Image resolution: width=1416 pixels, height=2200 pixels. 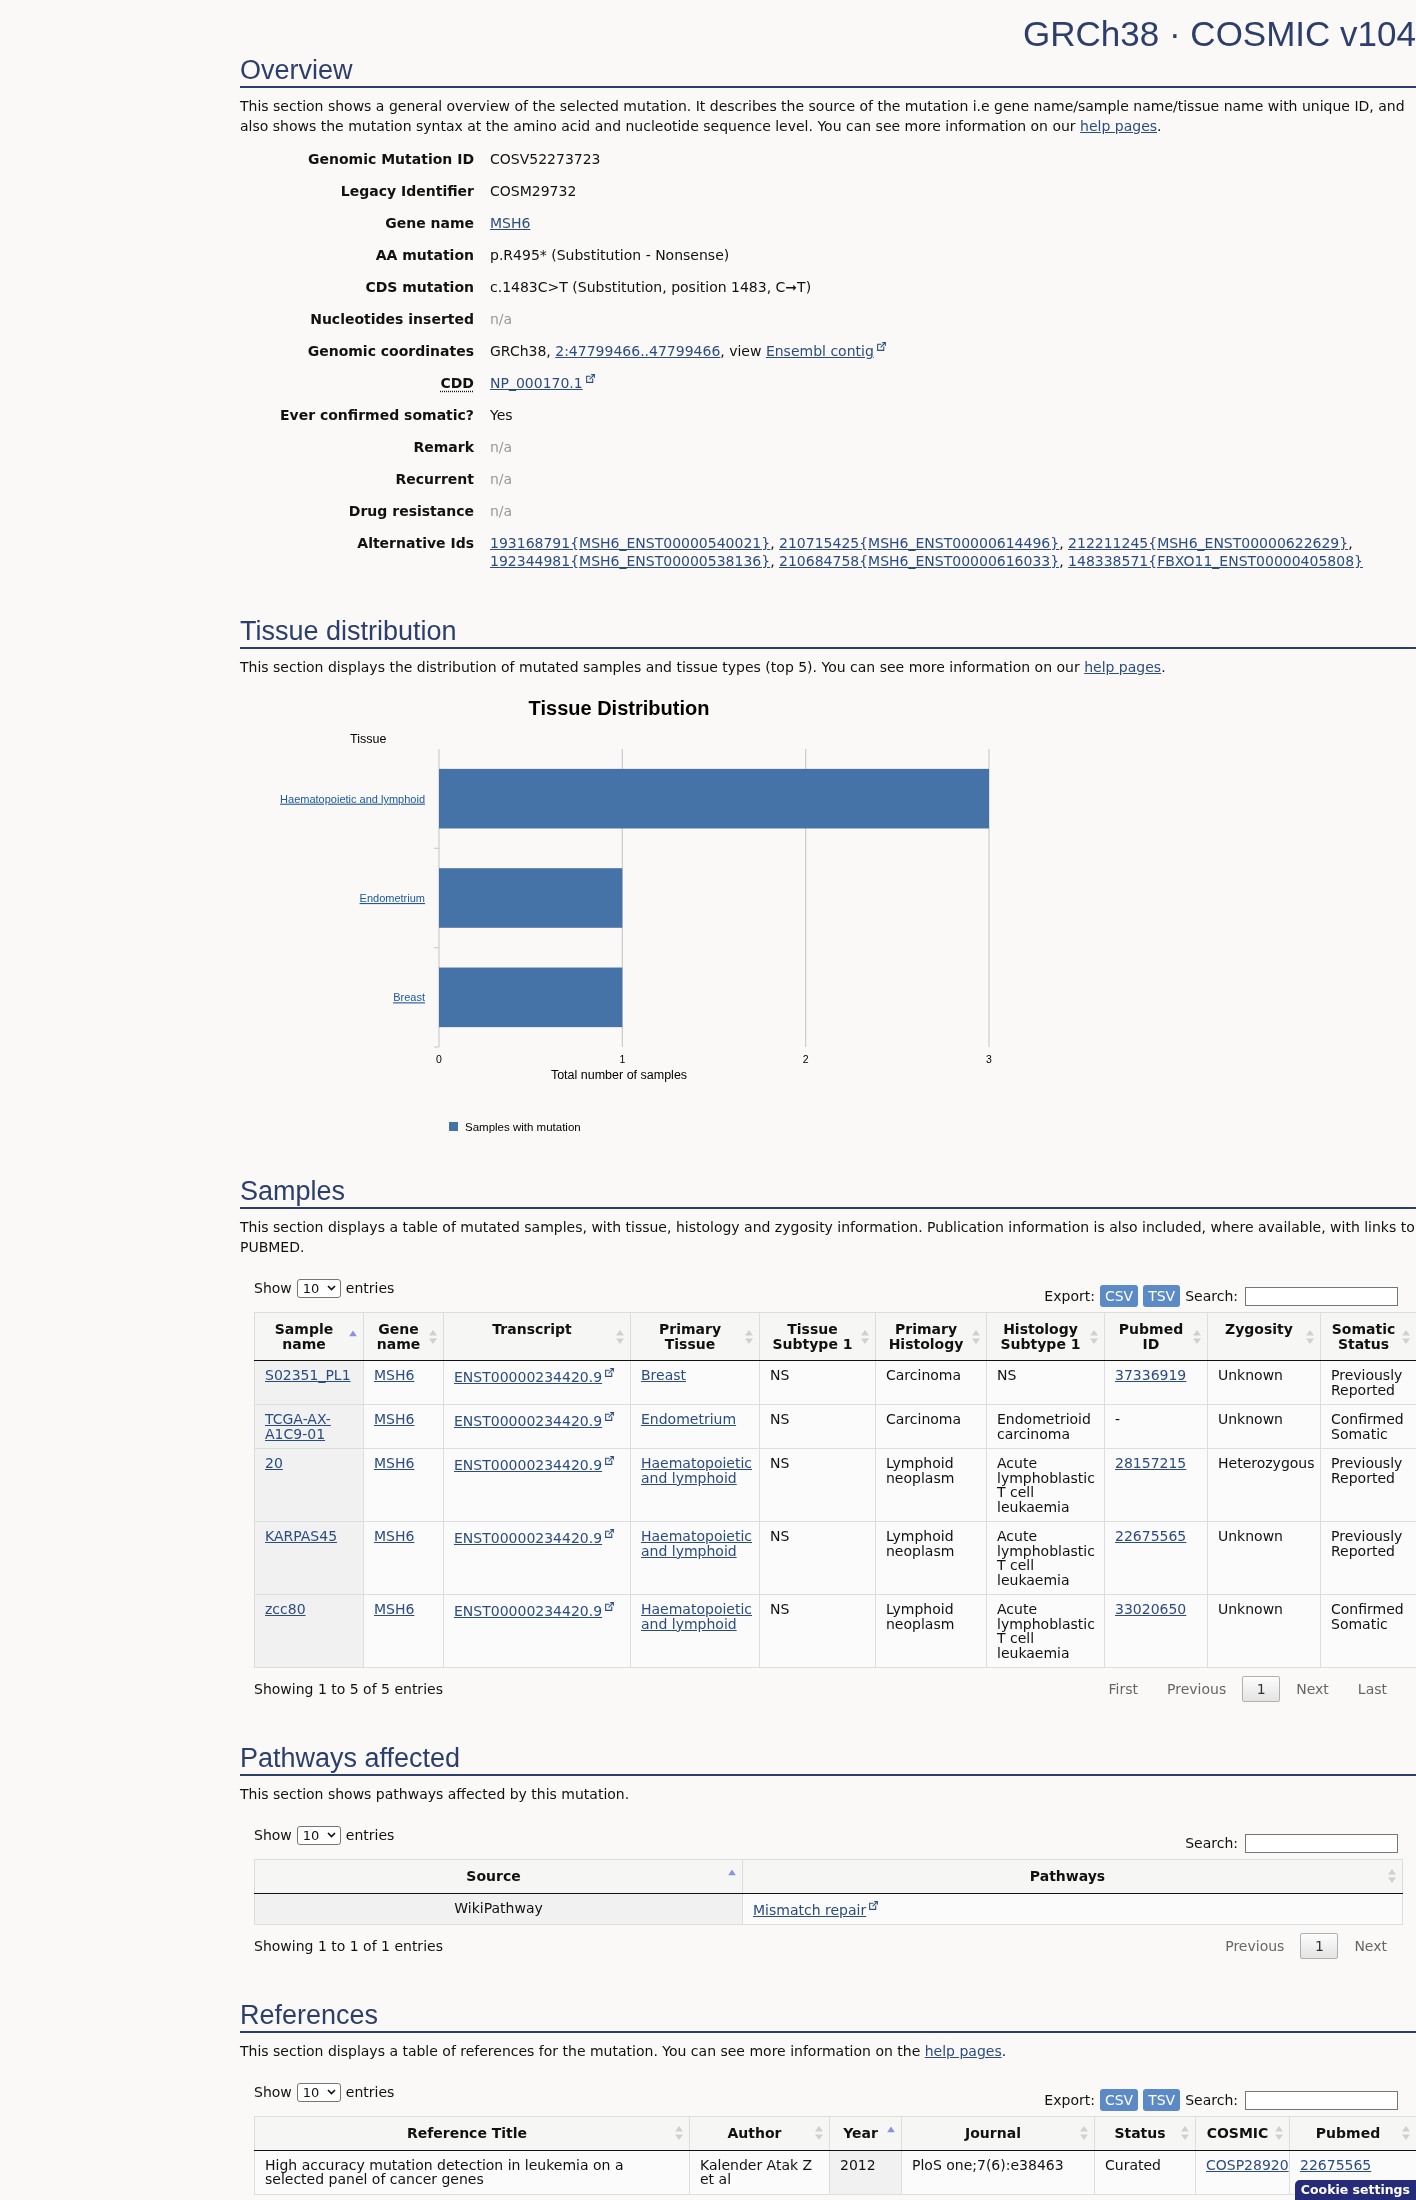 I want to click on category-link: Breast, so click(x=409, y=997).